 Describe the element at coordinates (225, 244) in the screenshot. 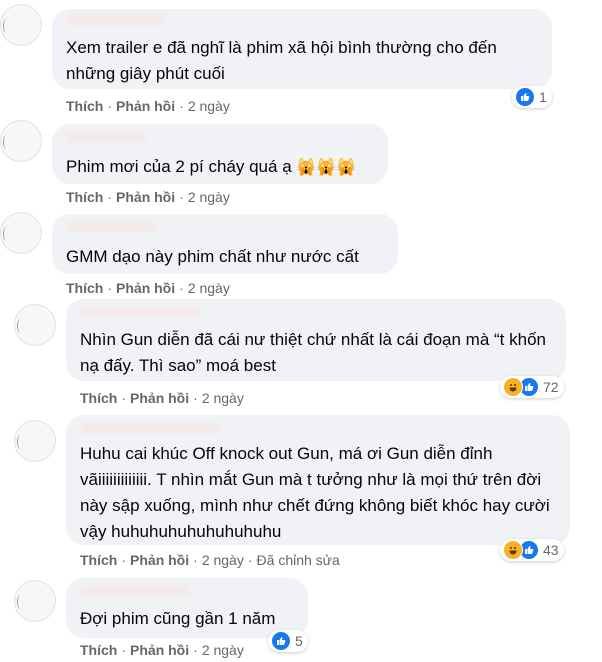

I see `comment-bubble: GMM dạo này phim chất như nước cất` at that location.